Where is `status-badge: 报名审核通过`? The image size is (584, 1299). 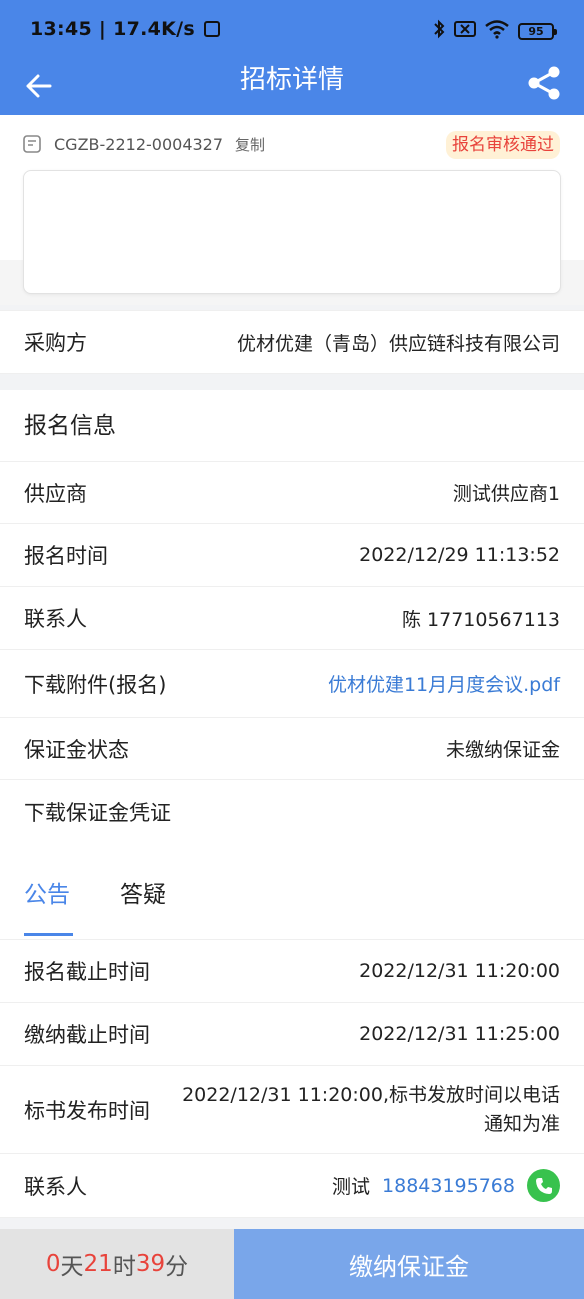 status-badge: 报名审核通过 is located at coordinates (503, 145).